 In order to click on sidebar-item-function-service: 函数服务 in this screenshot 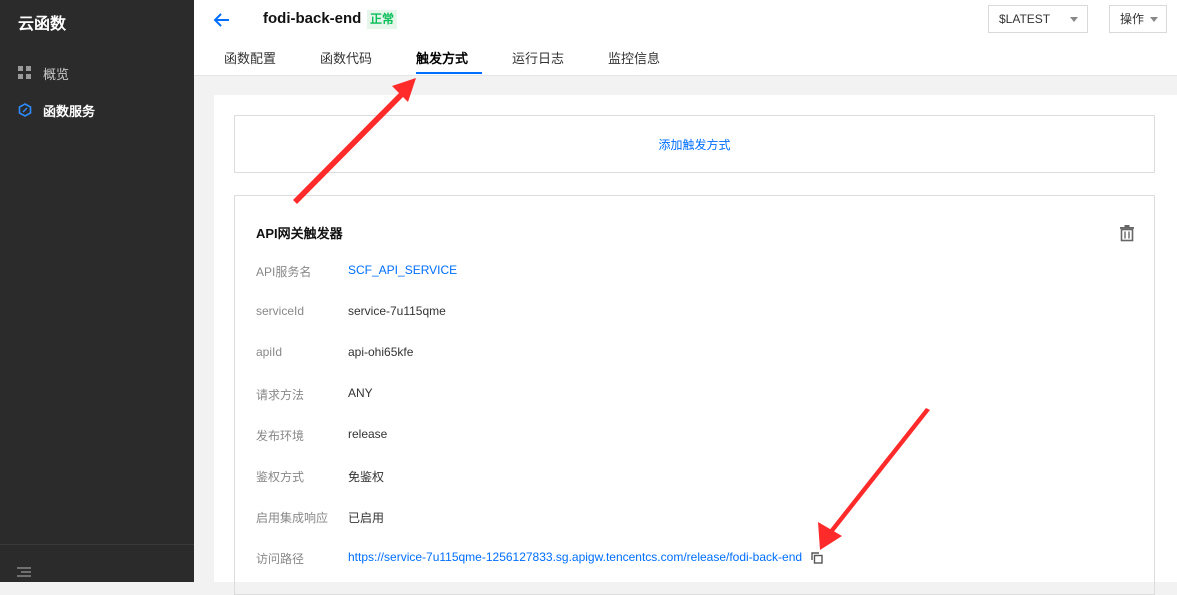, I will do `click(56, 110)`.